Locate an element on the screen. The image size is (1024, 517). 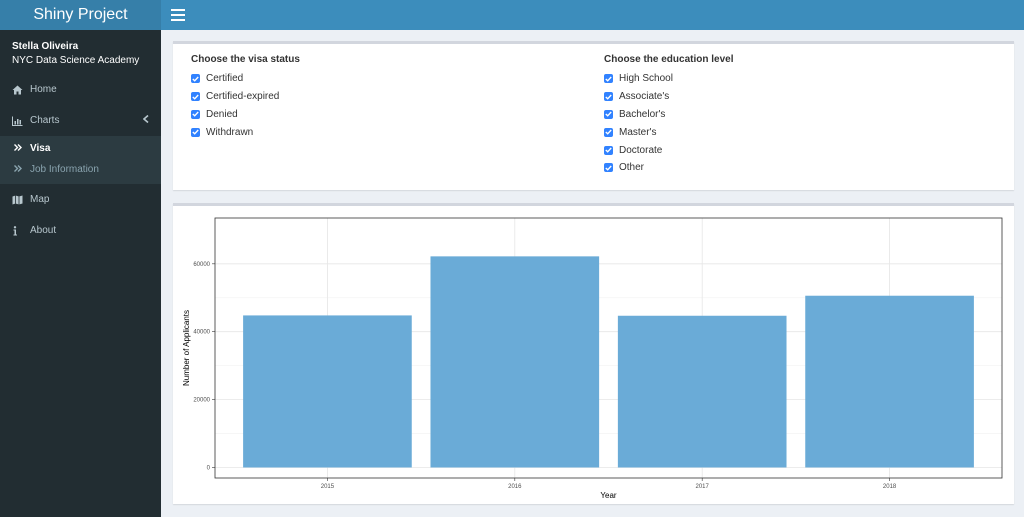
sidebar-item-about: About is located at coordinates (80, 230).